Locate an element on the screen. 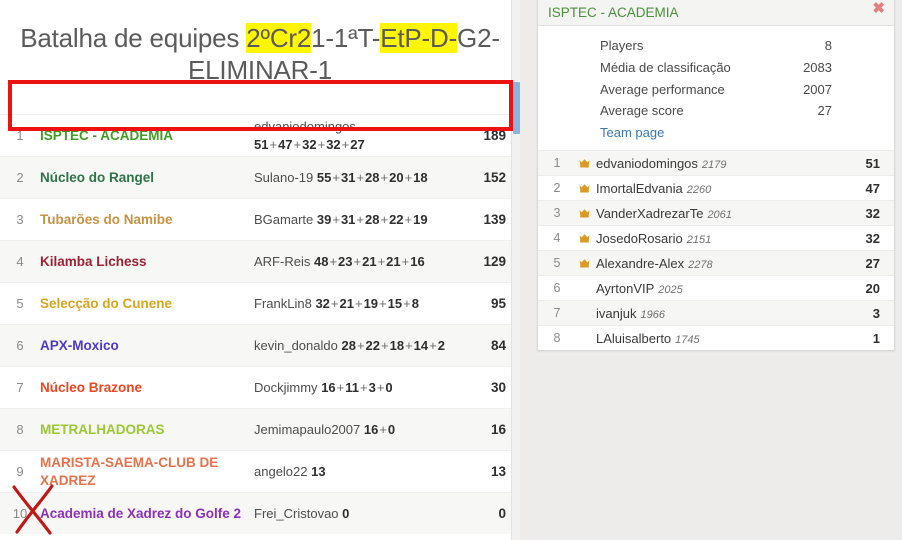 This screenshot has height=540, width=902. team-name-link: MARISTA-SAEMA-CLUB DE XADREZ is located at coordinates (147, 471).